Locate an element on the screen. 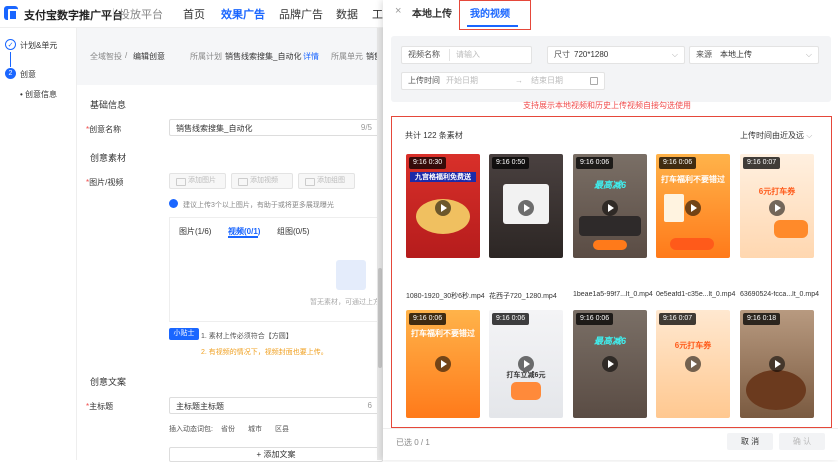 Image resolution: width=838 pixels, height=462 pixels. highlight-box-tab is located at coordinates (495, 15).